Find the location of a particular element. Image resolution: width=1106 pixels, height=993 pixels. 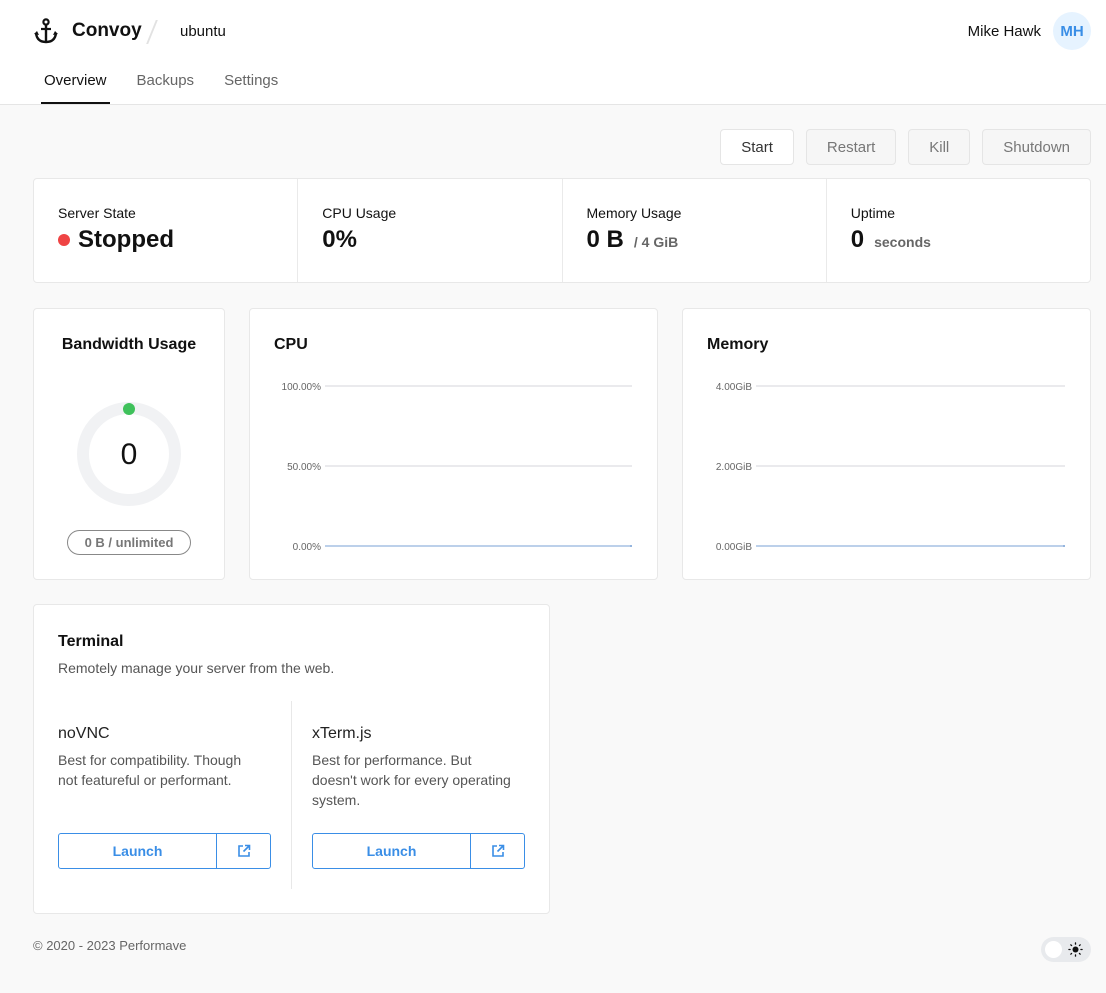

bandwidth-card: Bandwidth Usage 0 0 B / unlimited is located at coordinates (129, 444).